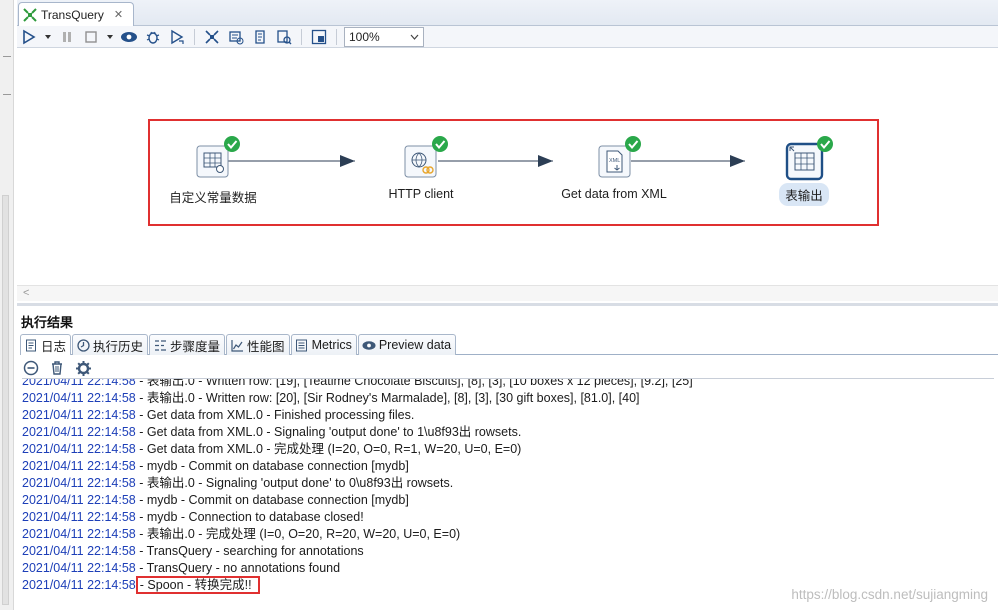 Image resolution: width=998 pixels, height=610 pixels. I want to click on bug-icon, so click(153, 37).